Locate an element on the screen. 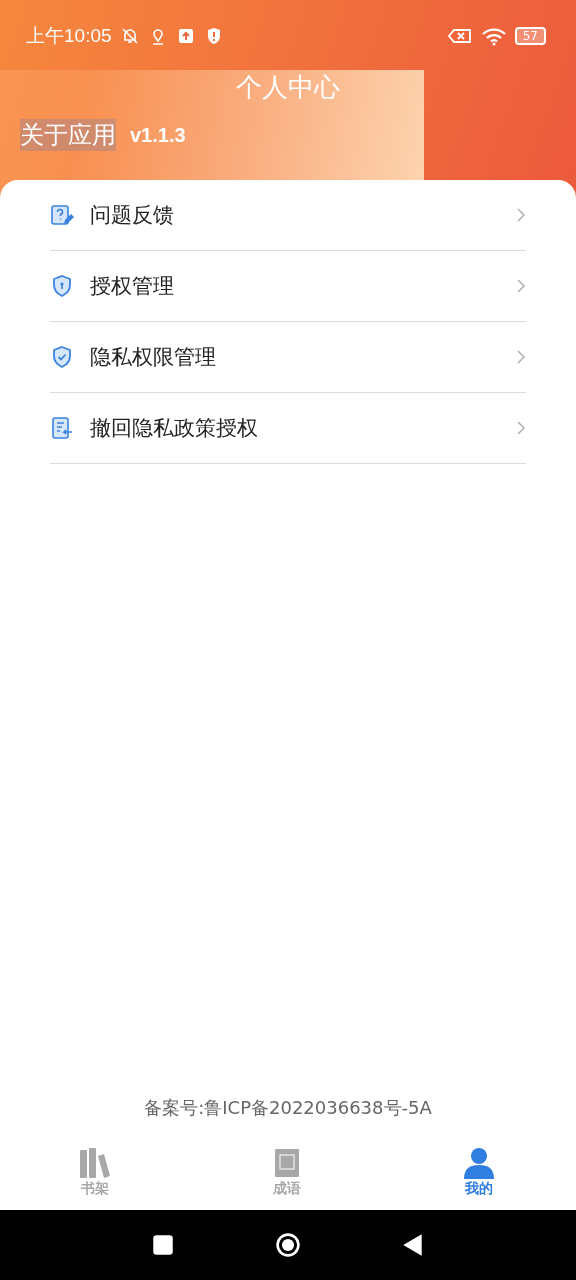 This screenshot has height=1280, width=576. menu-label: 问题反馈 is located at coordinates (132, 215).